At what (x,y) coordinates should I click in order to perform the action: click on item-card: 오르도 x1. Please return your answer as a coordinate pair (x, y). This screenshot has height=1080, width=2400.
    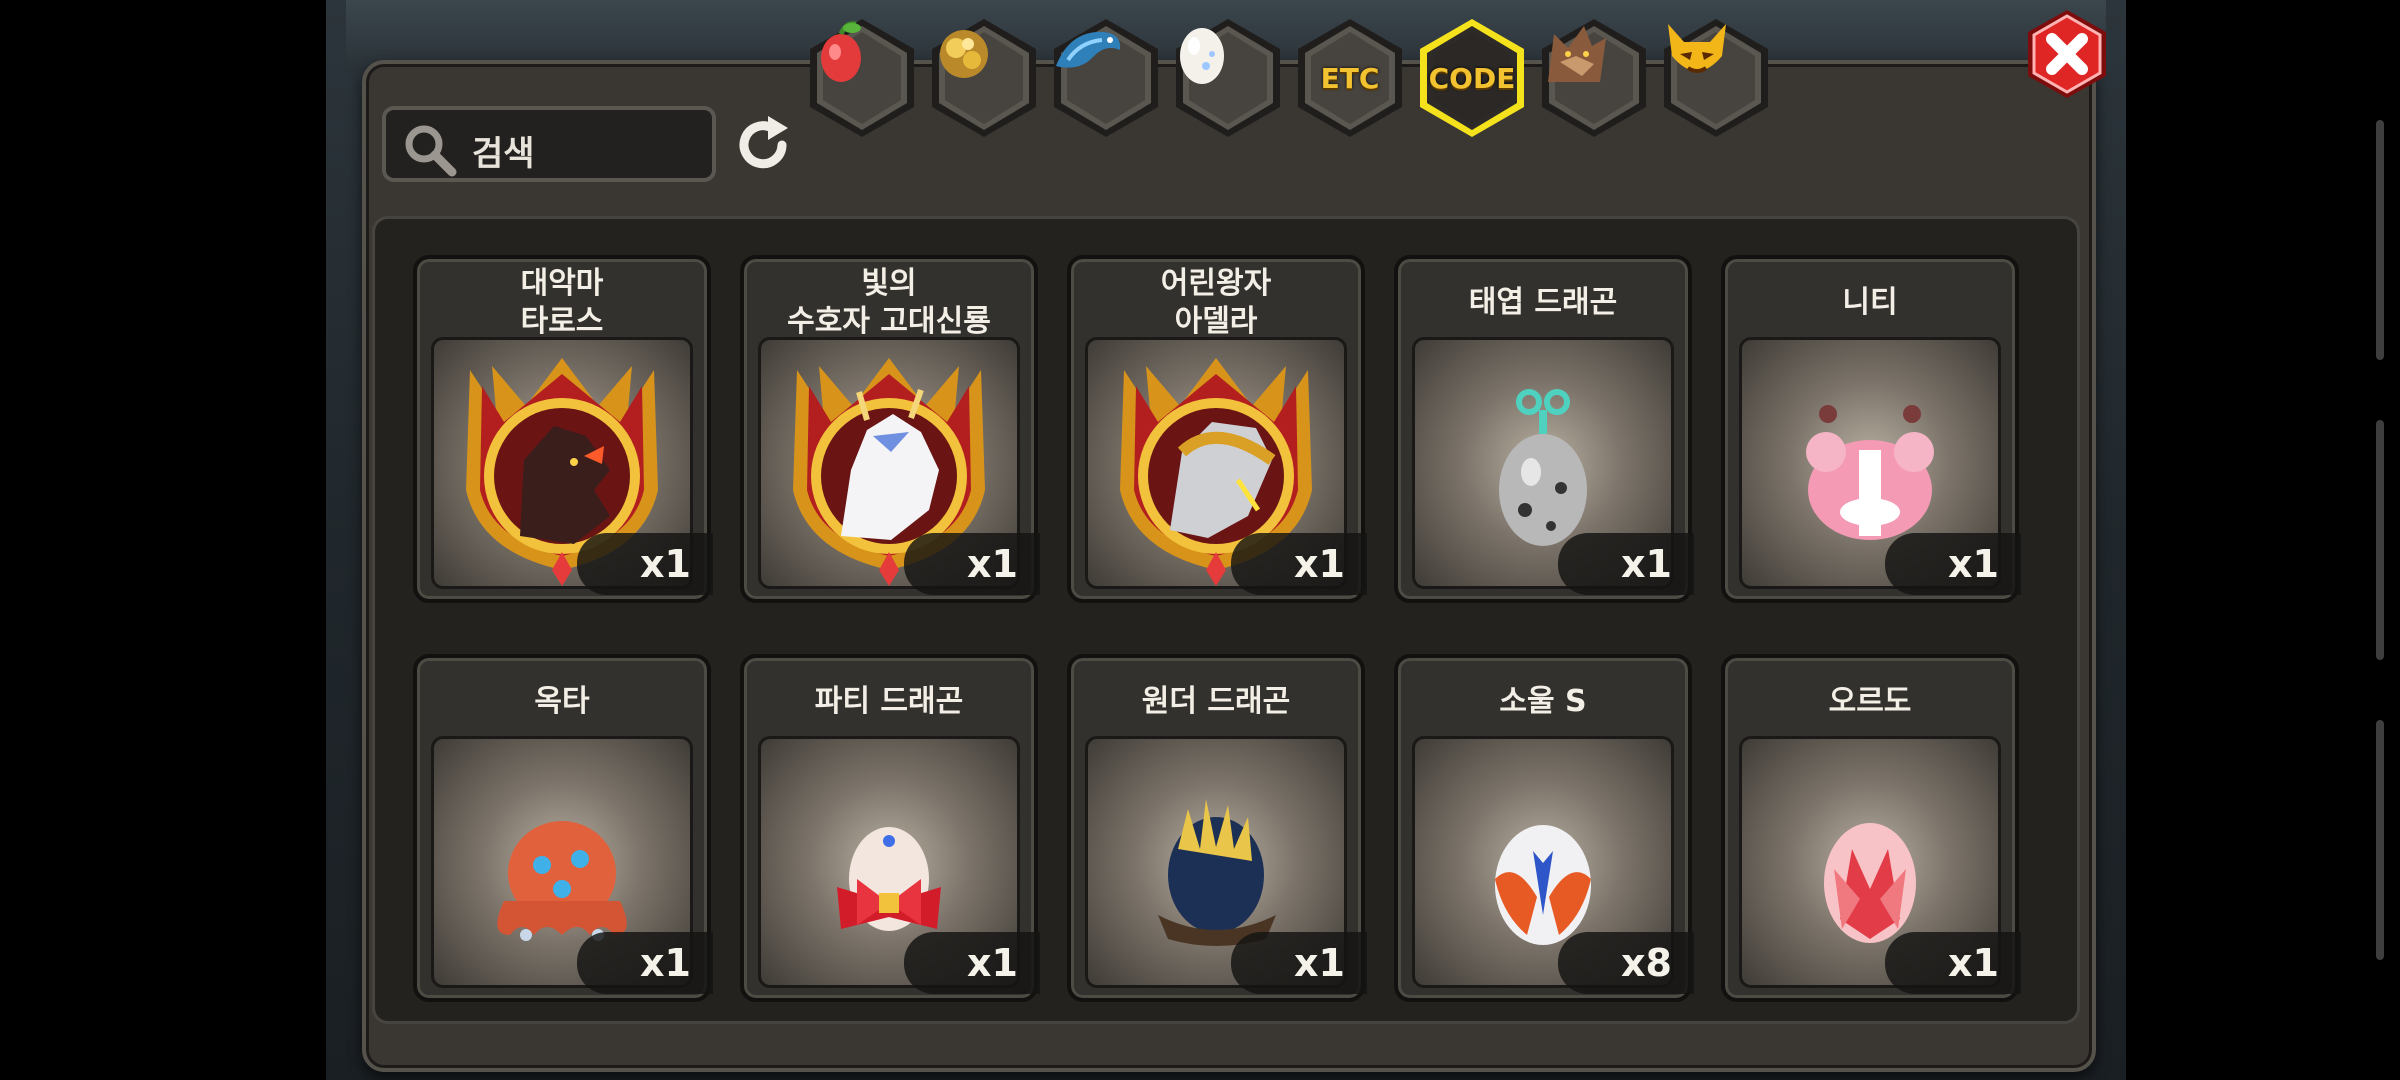
    Looking at the image, I should click on (1871, 828).